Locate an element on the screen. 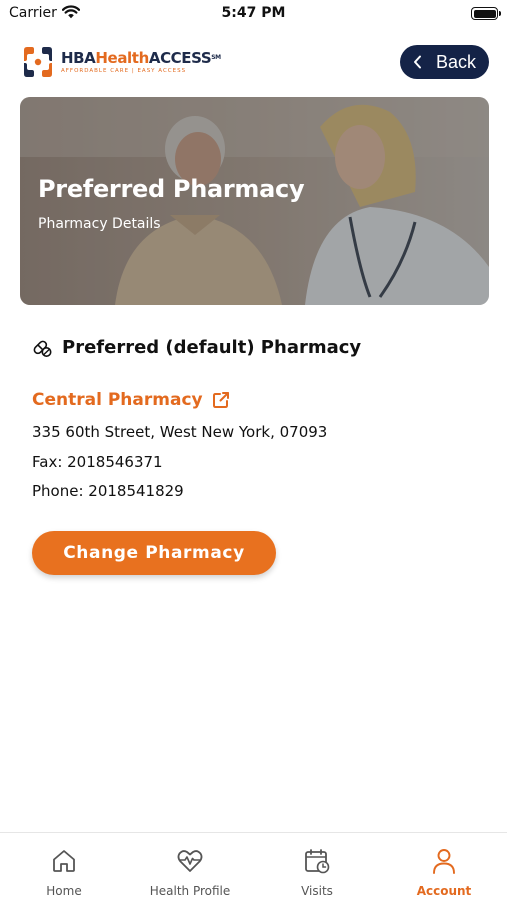  tab-visits: Visits is located at coordinates (317, 866).